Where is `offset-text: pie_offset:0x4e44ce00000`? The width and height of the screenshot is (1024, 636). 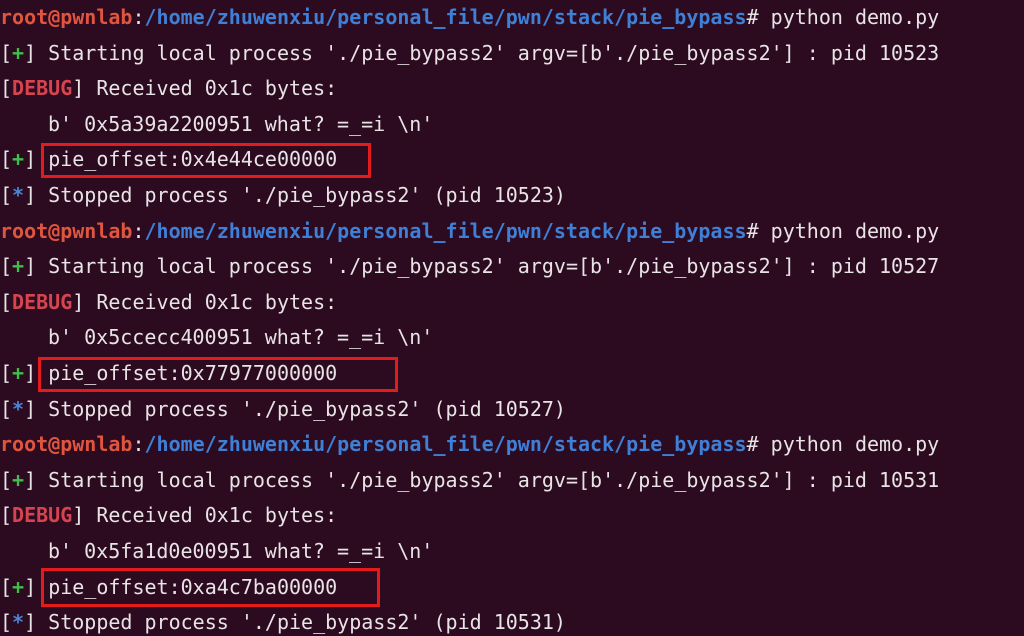 offset-text: pie_offset:0x4e44ce00000 is located at coordinates (193, 159).